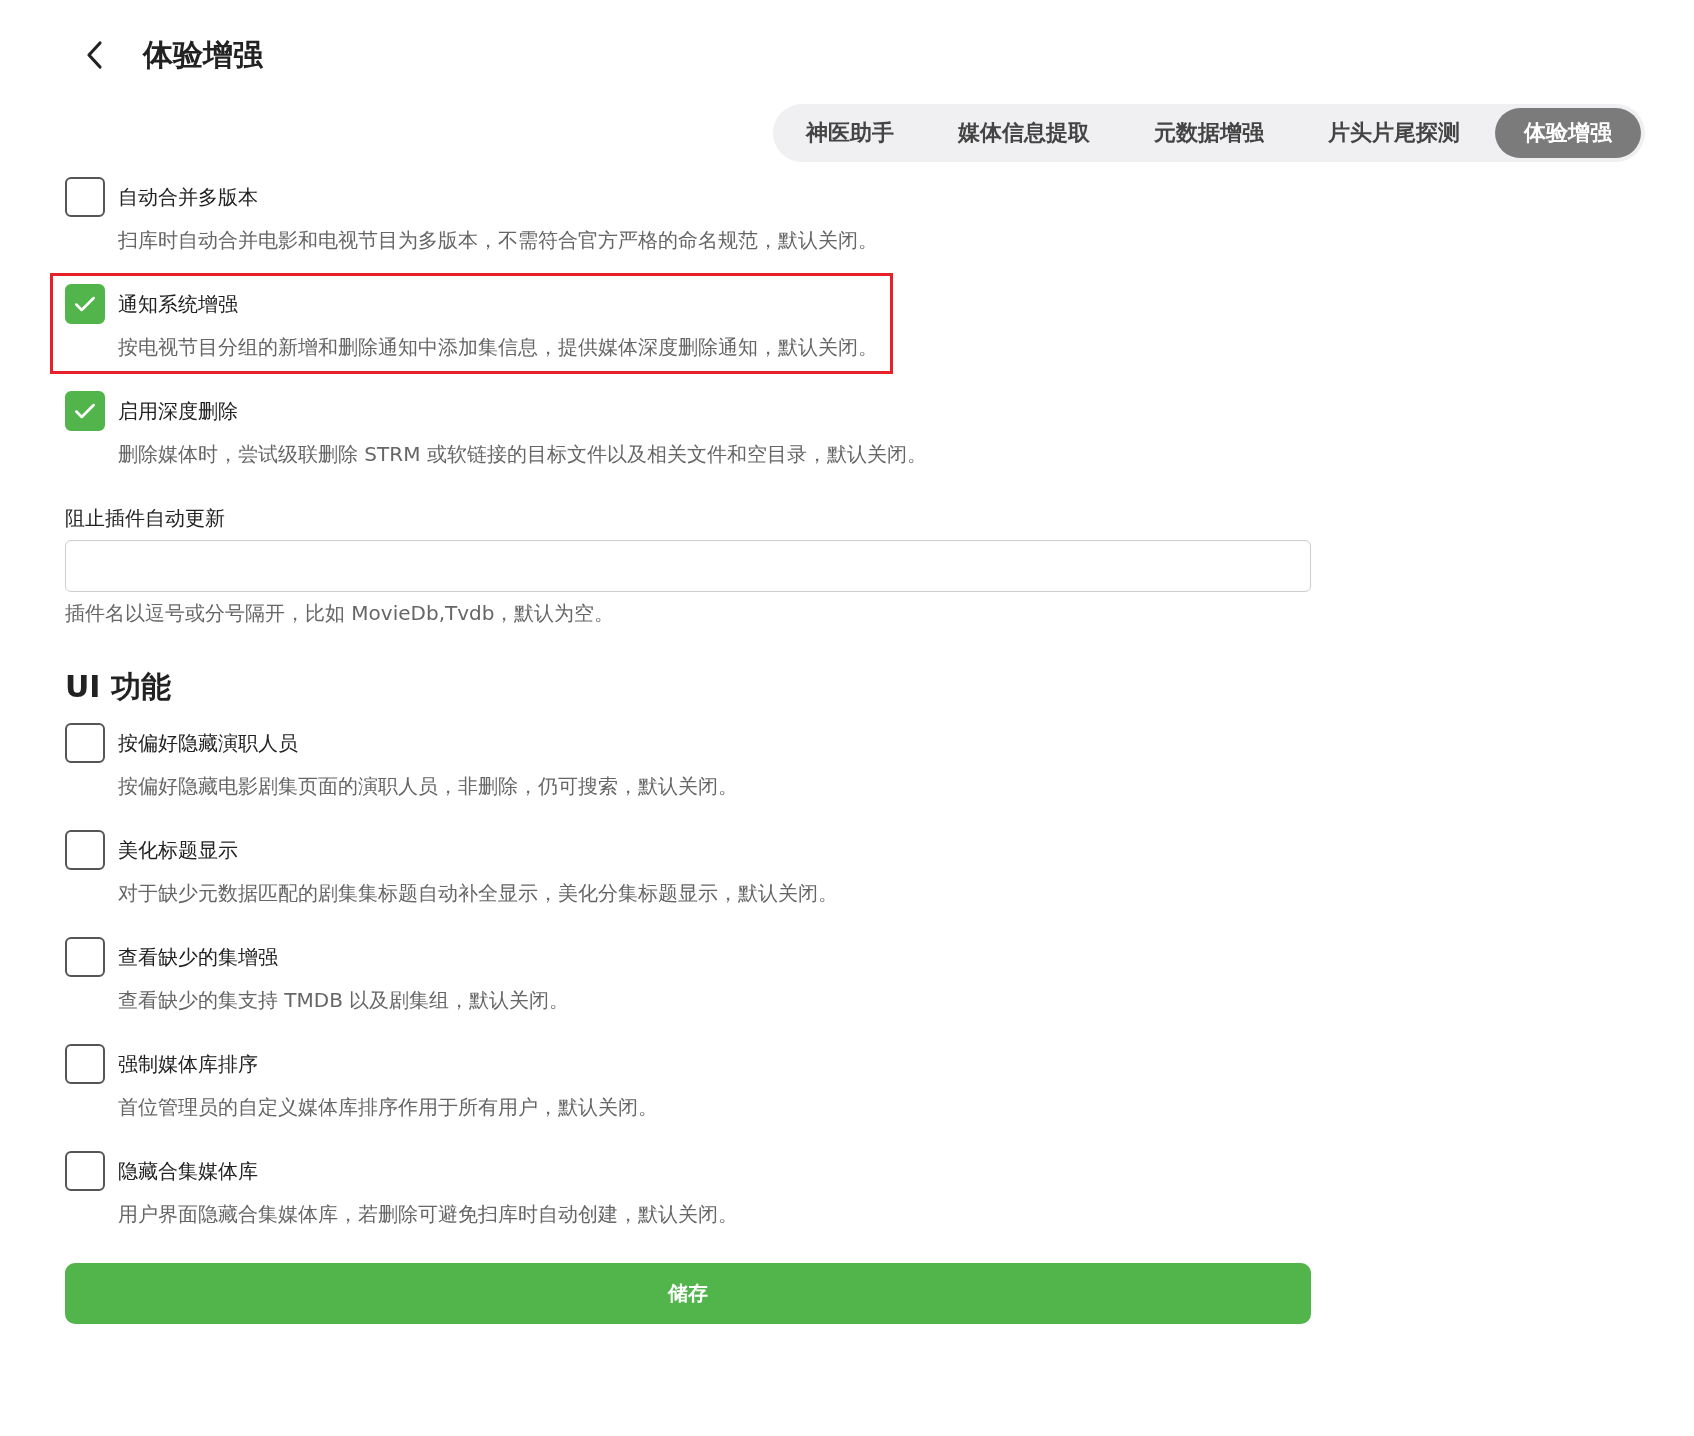 The width and height of the screenshot is (1694, 1436). I want to click on setting-description: 查看缺少的集支持 TMDB 以及剧集组，默认关闭。, so click(344, 1000).